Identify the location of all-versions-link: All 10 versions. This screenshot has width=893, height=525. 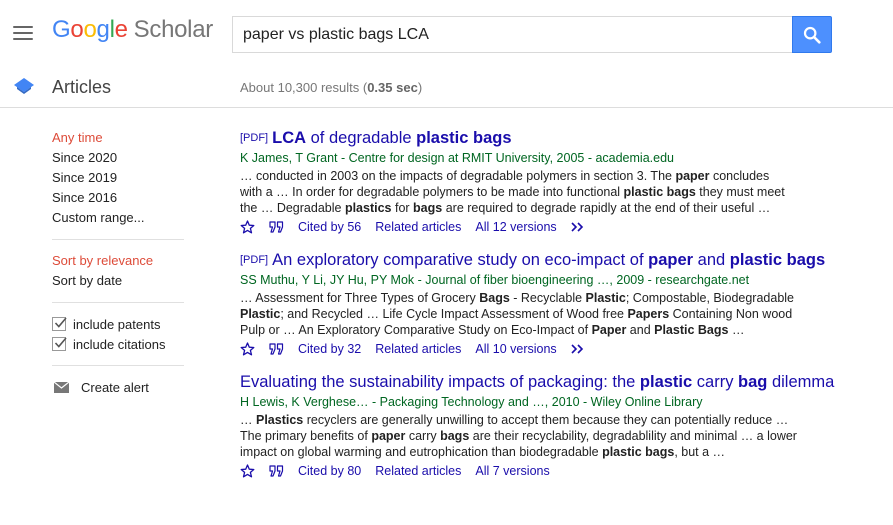
(515, 349).